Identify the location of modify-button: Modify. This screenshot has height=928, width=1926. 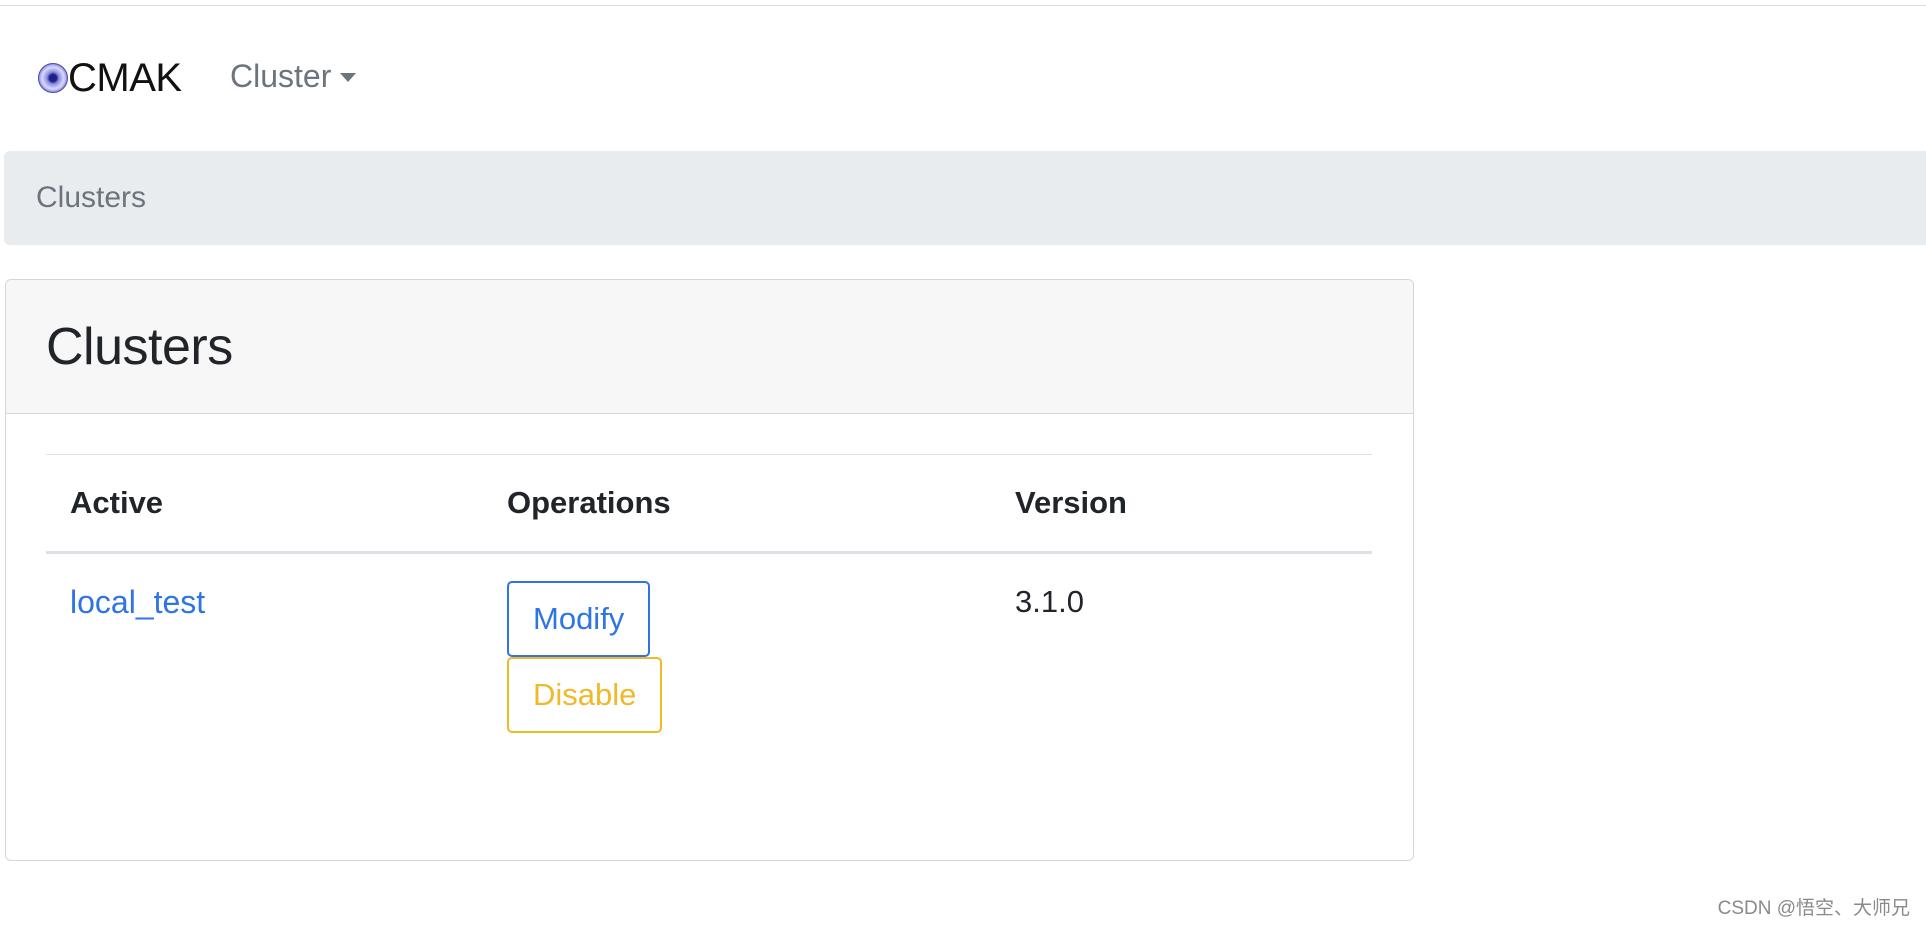
(579, 619).